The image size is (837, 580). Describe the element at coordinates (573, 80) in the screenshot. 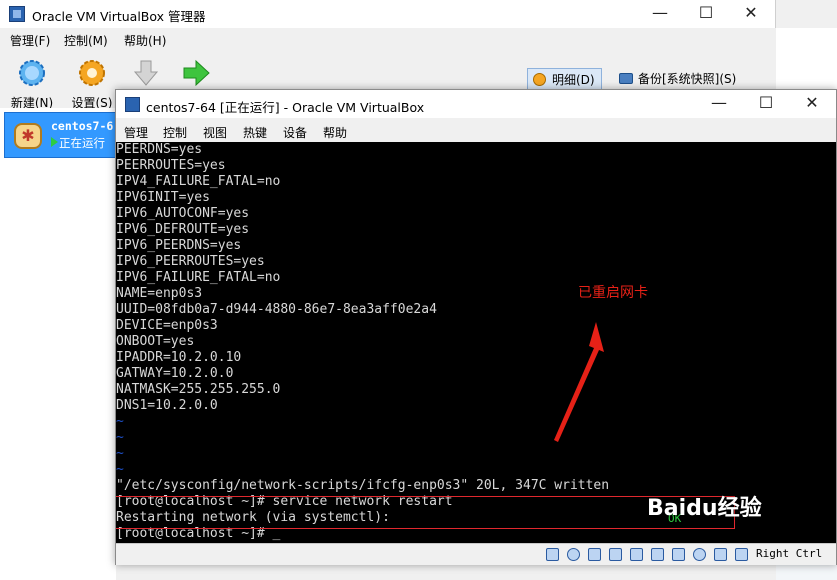

I see `details-label: 明细(D)` at that location.